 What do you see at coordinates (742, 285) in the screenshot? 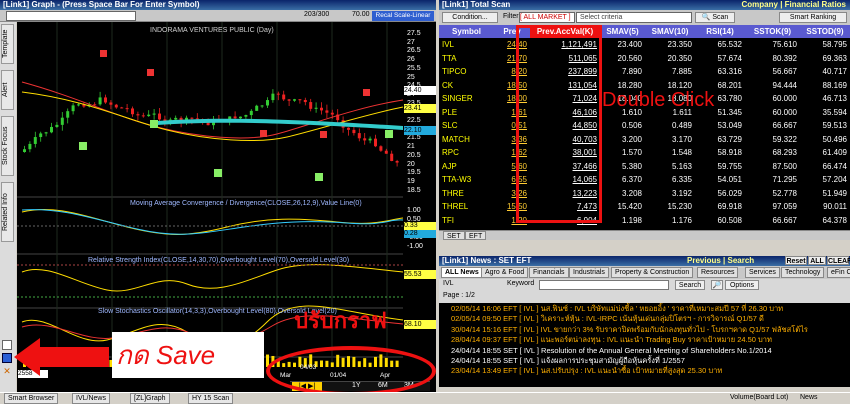
I see `options-button: Options` at bounding box center [742, 285].